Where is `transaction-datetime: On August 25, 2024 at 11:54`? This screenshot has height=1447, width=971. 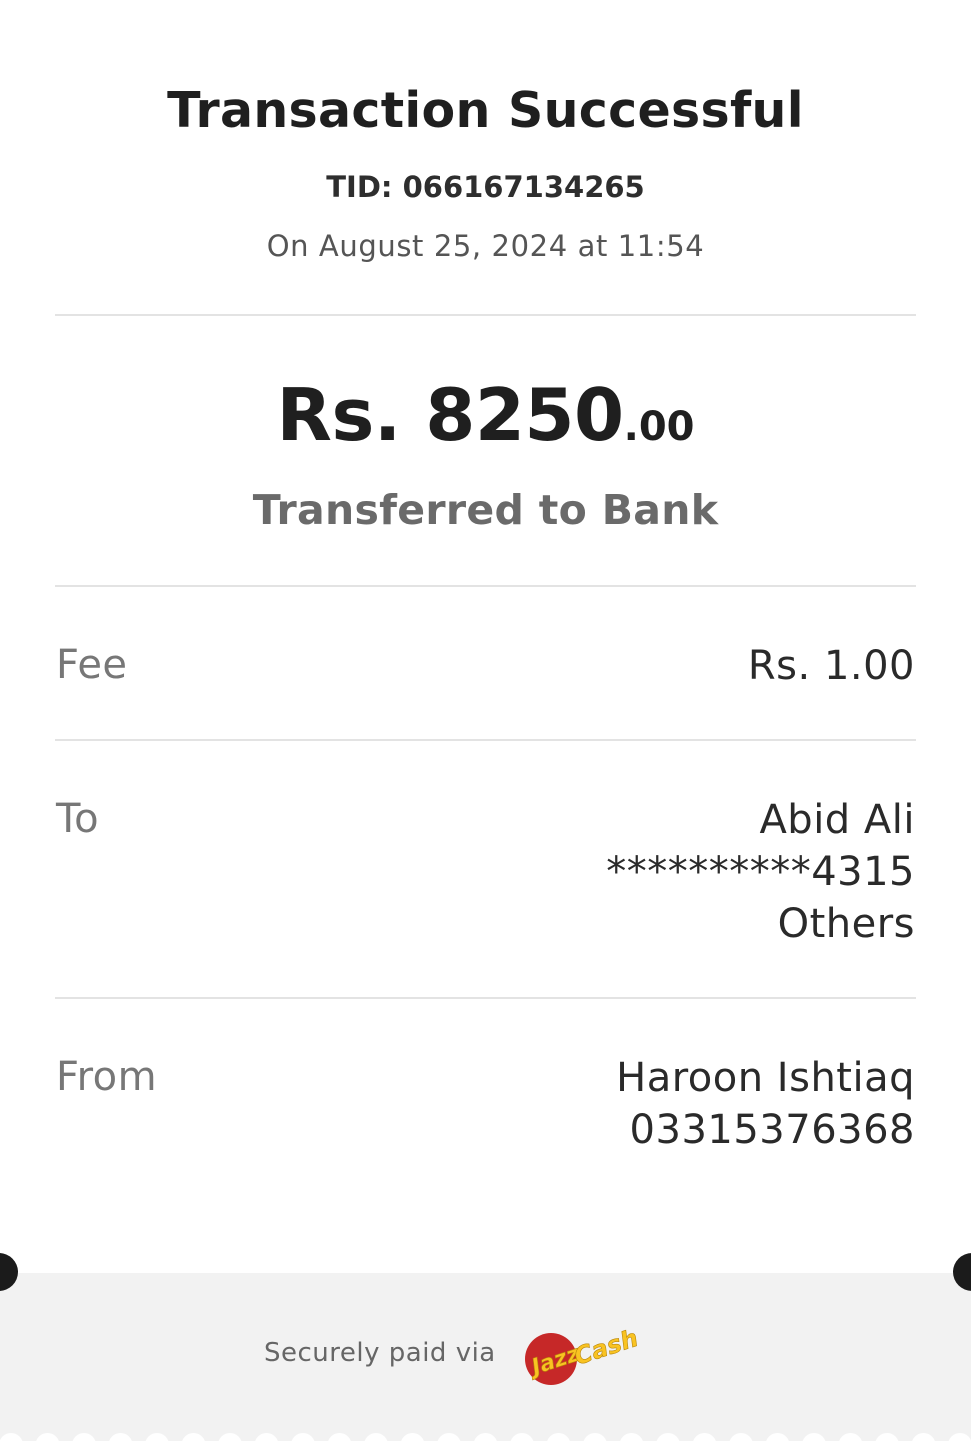
transaction-datetime: On August 25, 2024 at 11:54 is located at coordinates (485, 246).